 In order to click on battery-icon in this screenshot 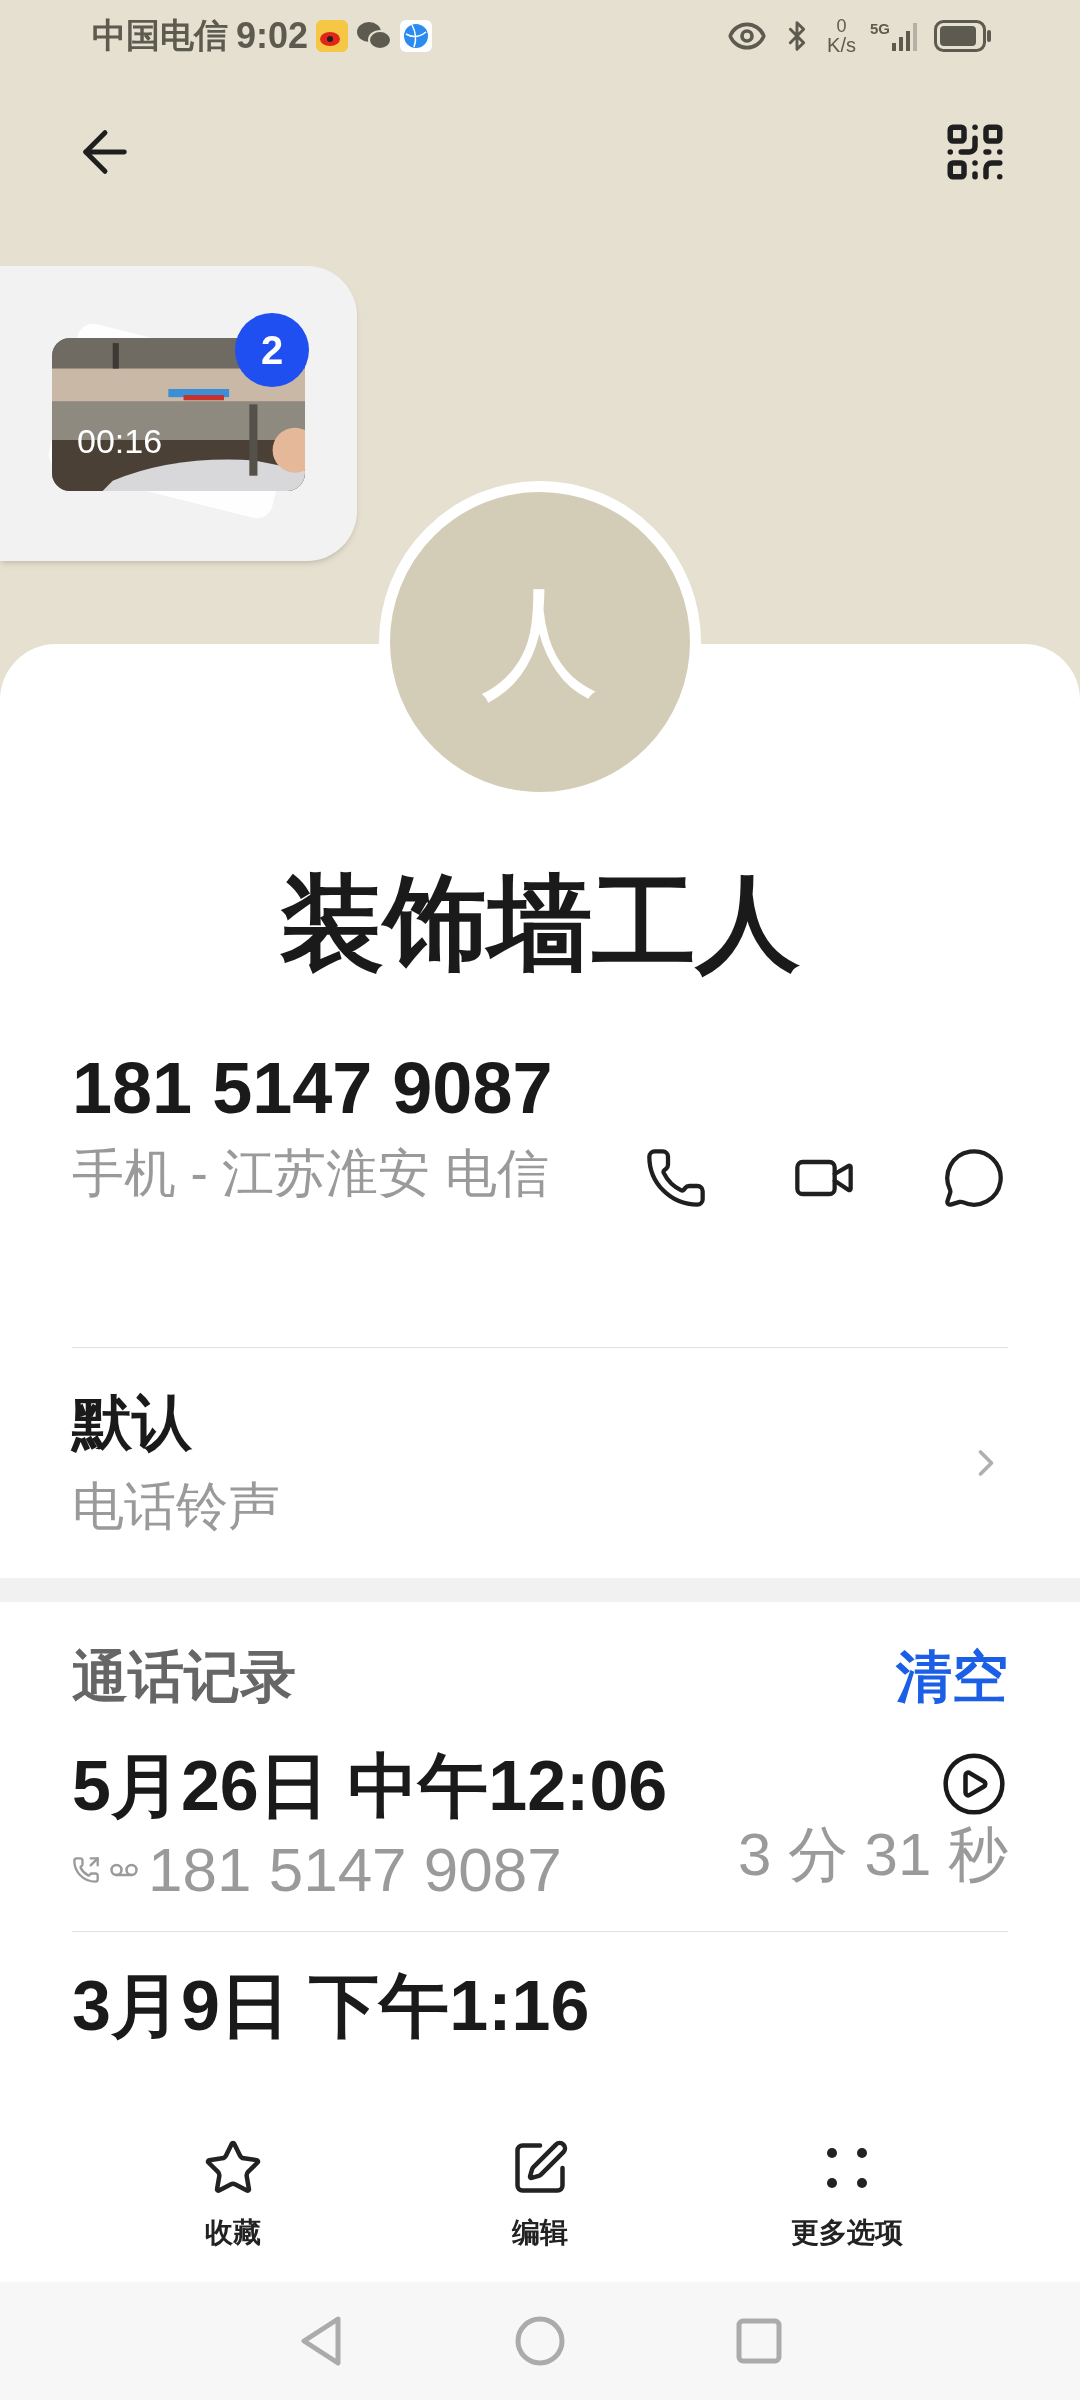, I will do `click(963, 35)`.